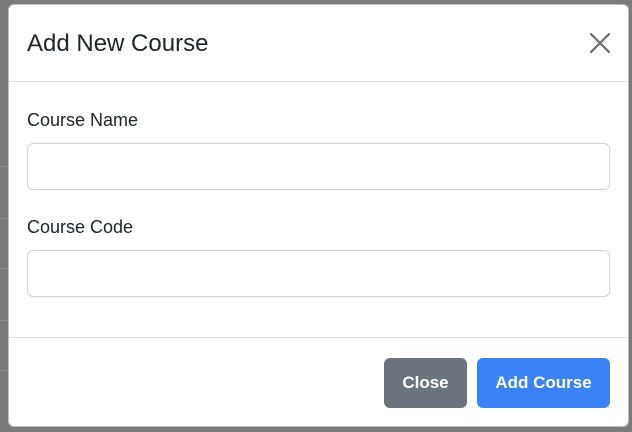  Describe the element at coordinates (543, 383) in the screenshot. I see `add-course-button: Add Course` at that location.